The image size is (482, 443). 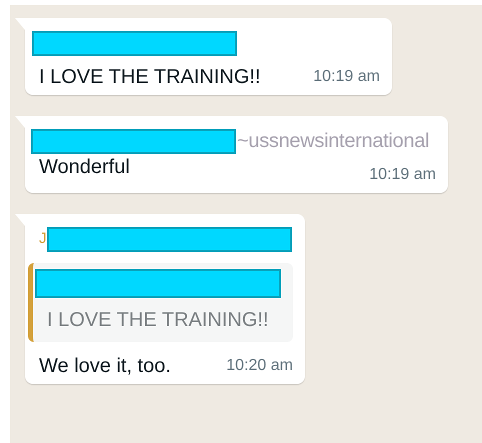 I want to click on message-text: Wonderful, so click(x=84, y=167).